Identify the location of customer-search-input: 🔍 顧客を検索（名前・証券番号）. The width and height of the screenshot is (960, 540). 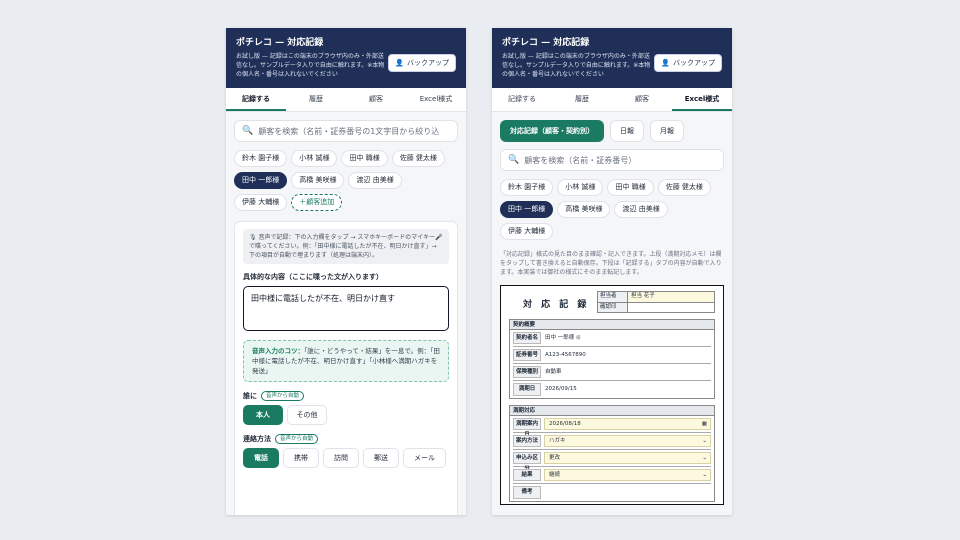
(612, 160).